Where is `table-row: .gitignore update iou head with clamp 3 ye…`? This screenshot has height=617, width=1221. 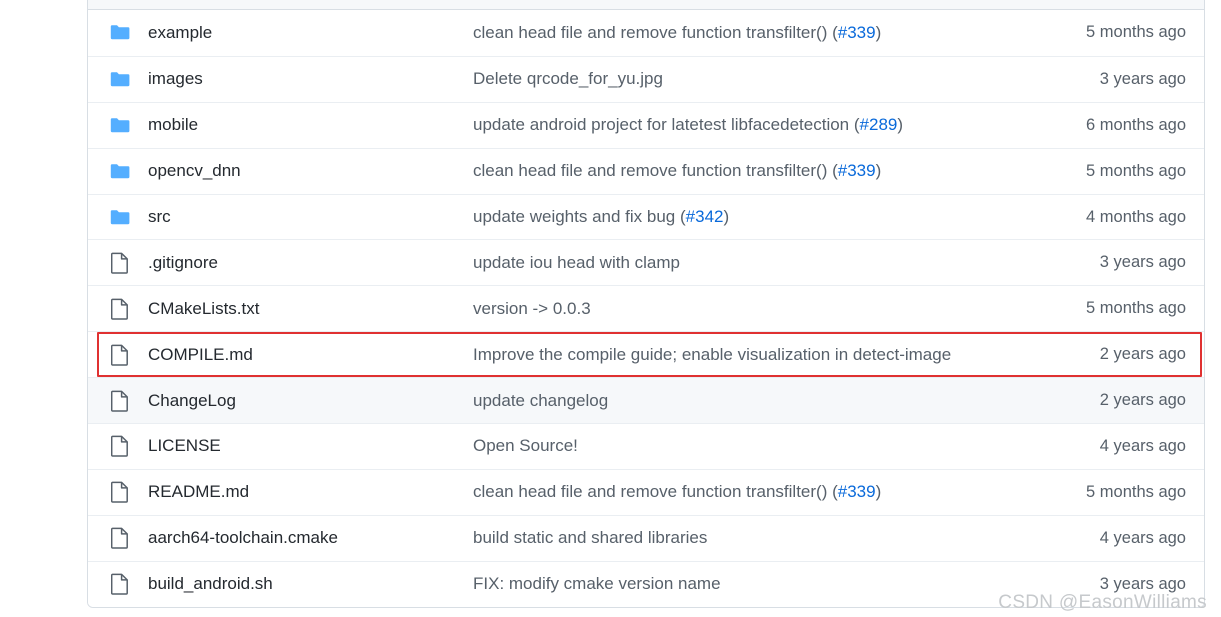
table-row: .gitignore update iou head with clamp 3 ye… is located at coordinates (646, 262).